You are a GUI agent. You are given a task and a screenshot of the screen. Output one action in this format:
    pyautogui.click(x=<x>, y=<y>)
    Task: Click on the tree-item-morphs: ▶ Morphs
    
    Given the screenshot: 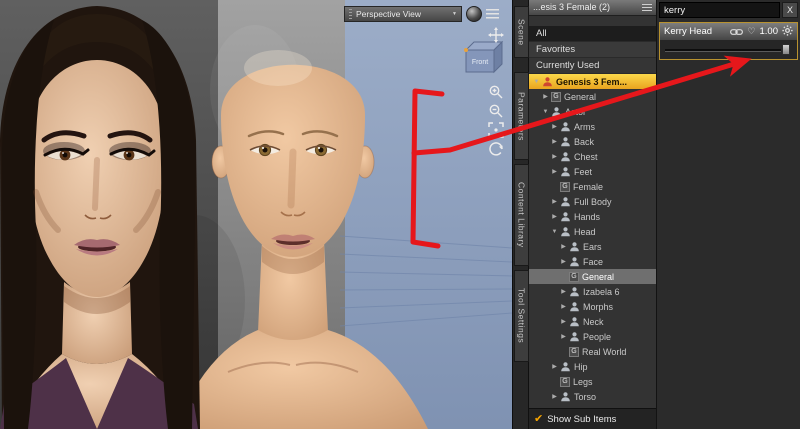 What is the action you would take?
    pyautogui.click(x=592, y=306)
    